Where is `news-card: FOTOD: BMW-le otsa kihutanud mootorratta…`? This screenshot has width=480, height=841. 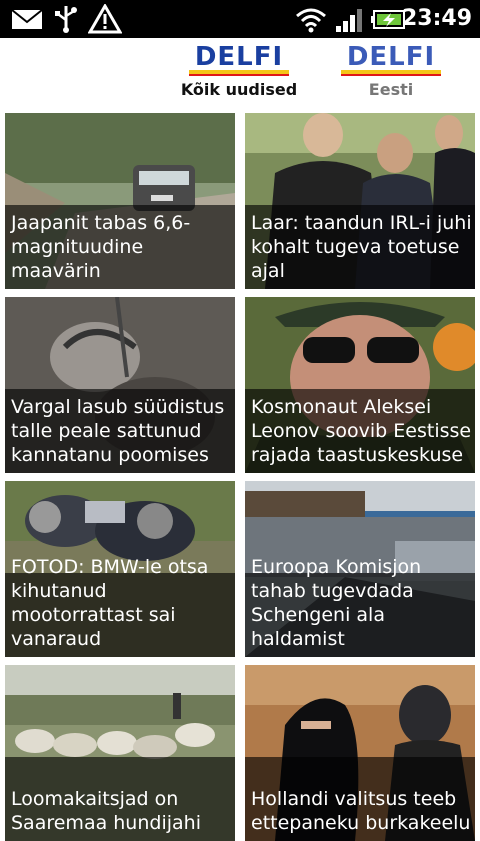
news-card: FOTOD: BMW-le otsa kihutanud mootorratta… is located at coordinates (120, 569).